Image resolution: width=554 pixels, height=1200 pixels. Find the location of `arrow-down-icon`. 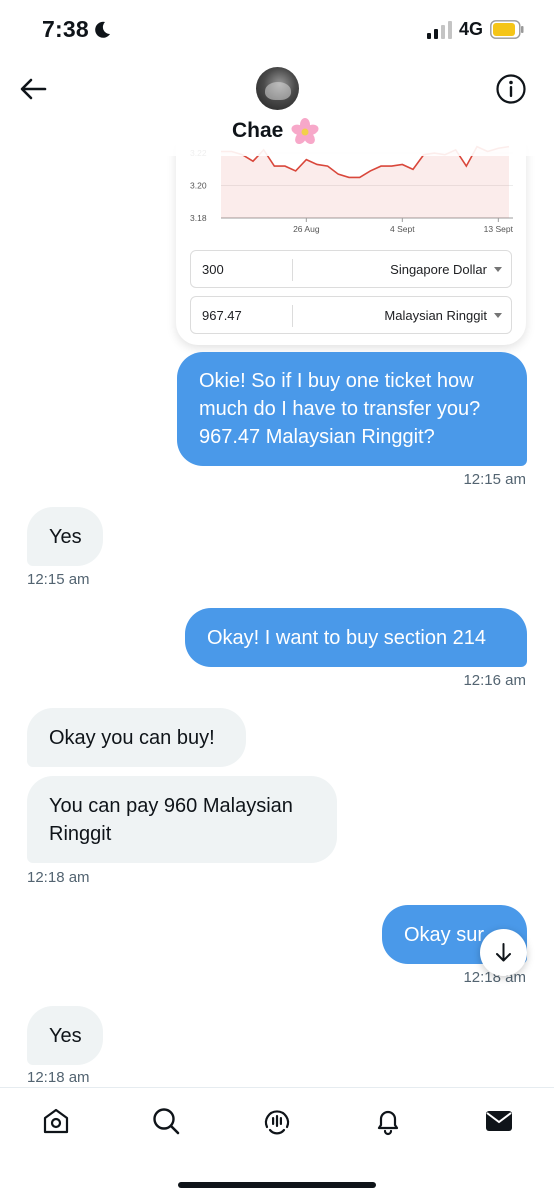

arrow-down-icon is located at coordinates (503, 952).